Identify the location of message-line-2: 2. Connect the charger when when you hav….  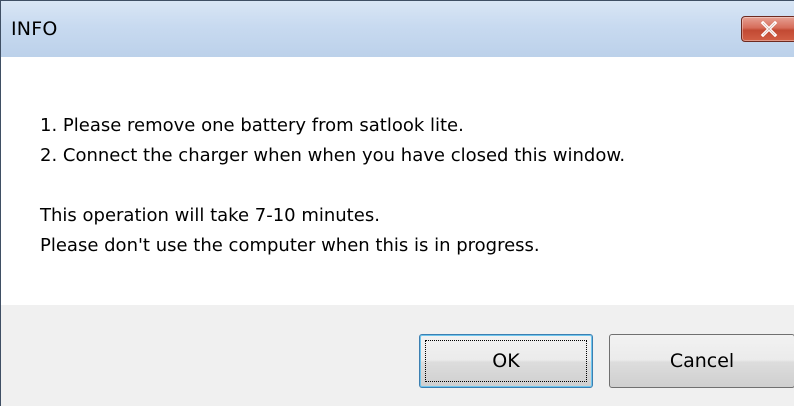
(333, 155).